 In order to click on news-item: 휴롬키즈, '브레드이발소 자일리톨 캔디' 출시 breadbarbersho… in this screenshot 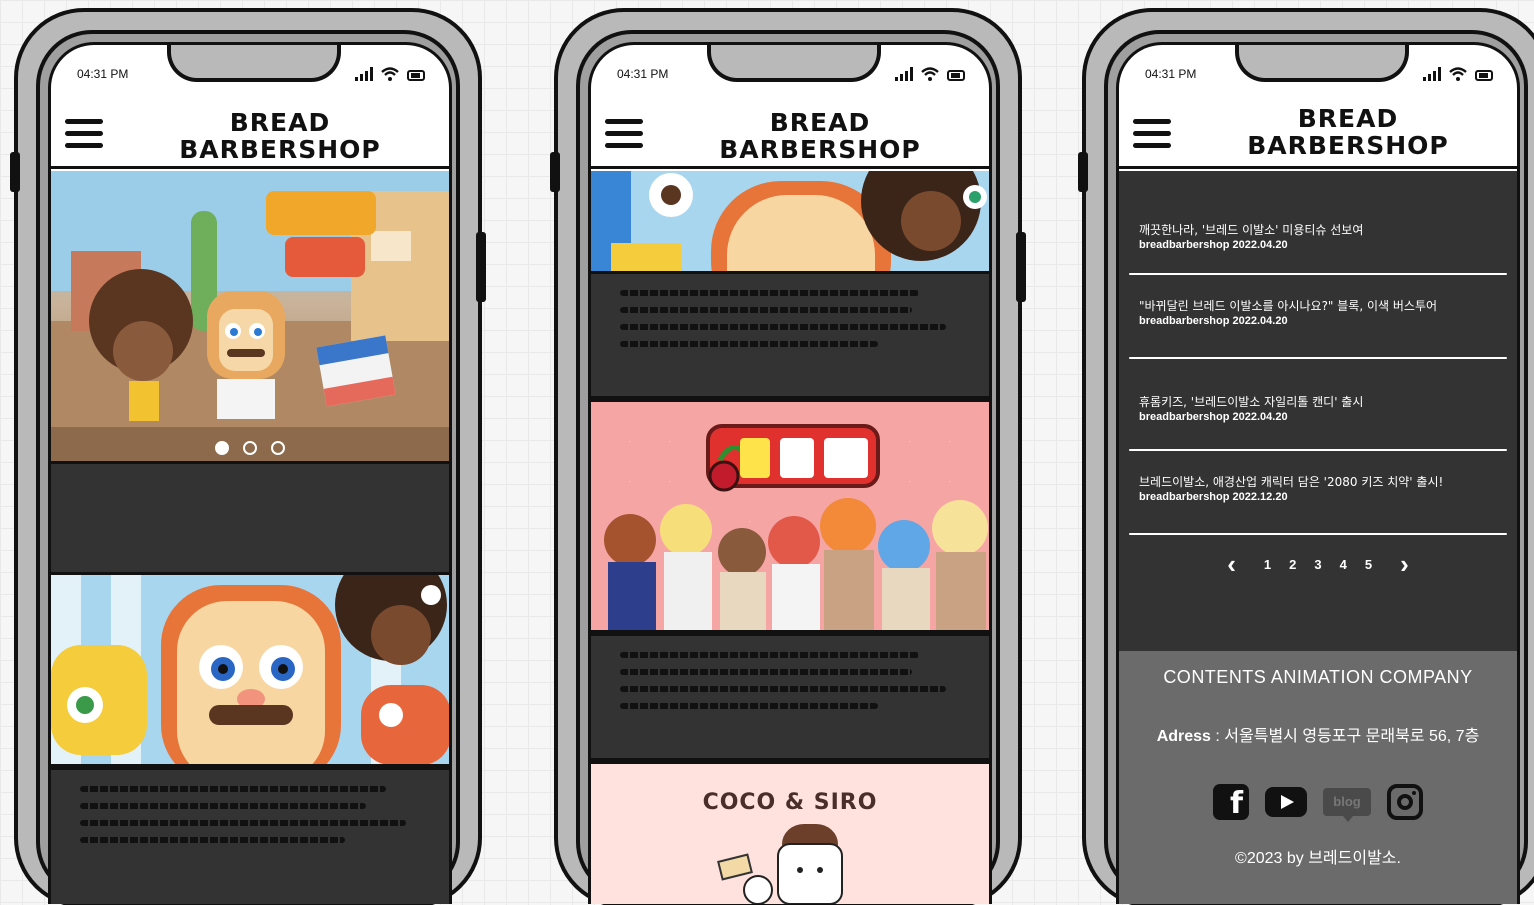, I will do `click(1318, 405)`.